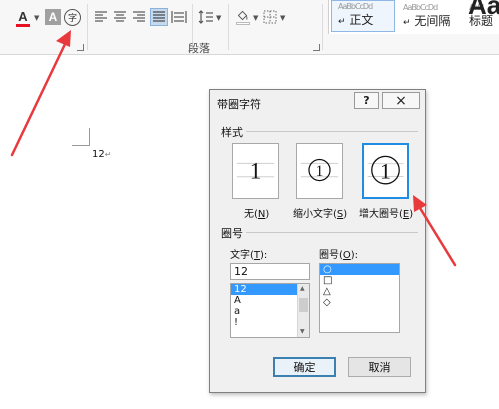  What do you see at coordinates (379, 214) in the screenshot?
I see `style-enlarge-label-text: 增大圈号` at bounding box center [379, 214].